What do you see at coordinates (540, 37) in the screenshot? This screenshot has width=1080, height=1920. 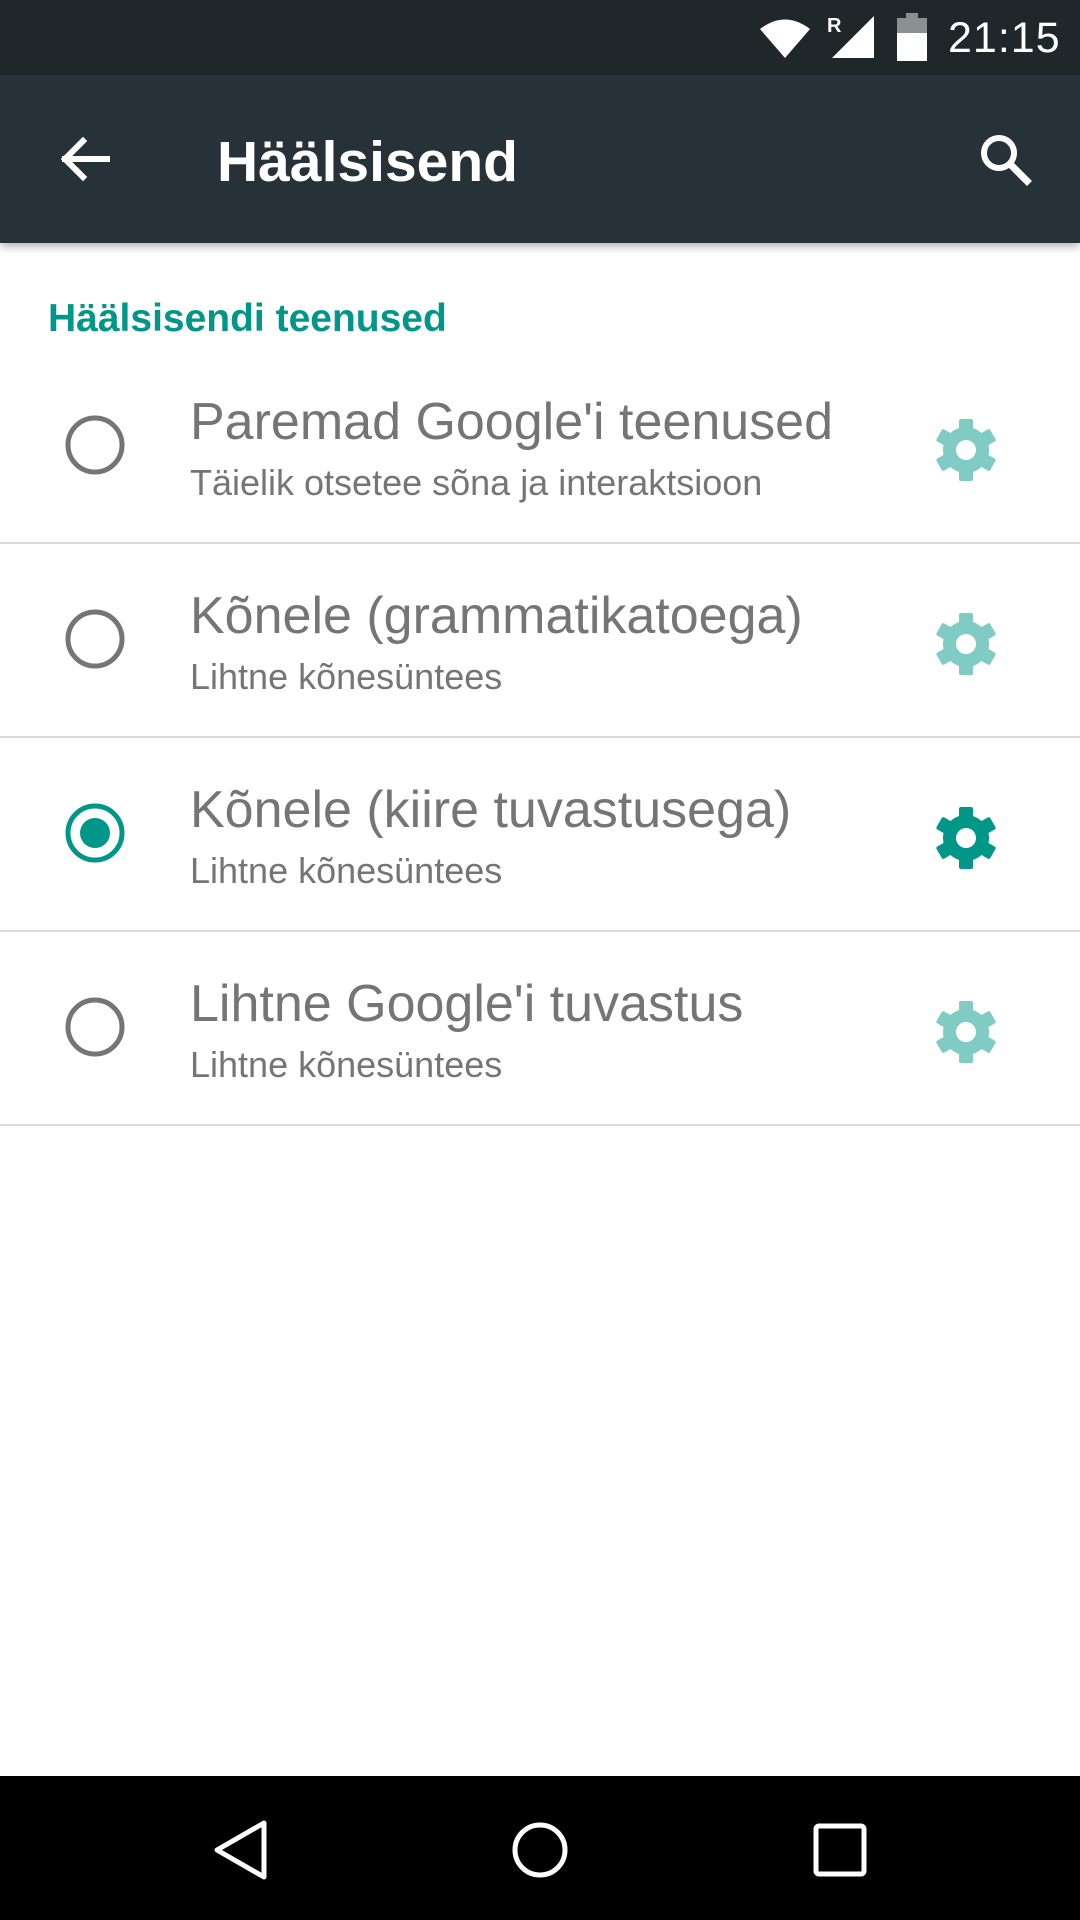 I see `status-bar: R 21:15` at bounding box center [540, 37].